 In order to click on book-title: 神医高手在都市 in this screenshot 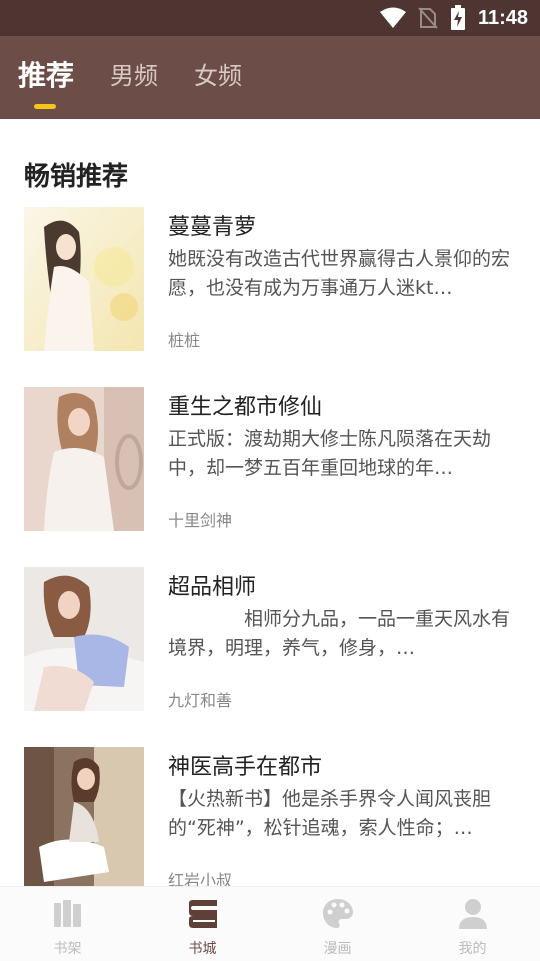, I will do `click(245, 765)`.